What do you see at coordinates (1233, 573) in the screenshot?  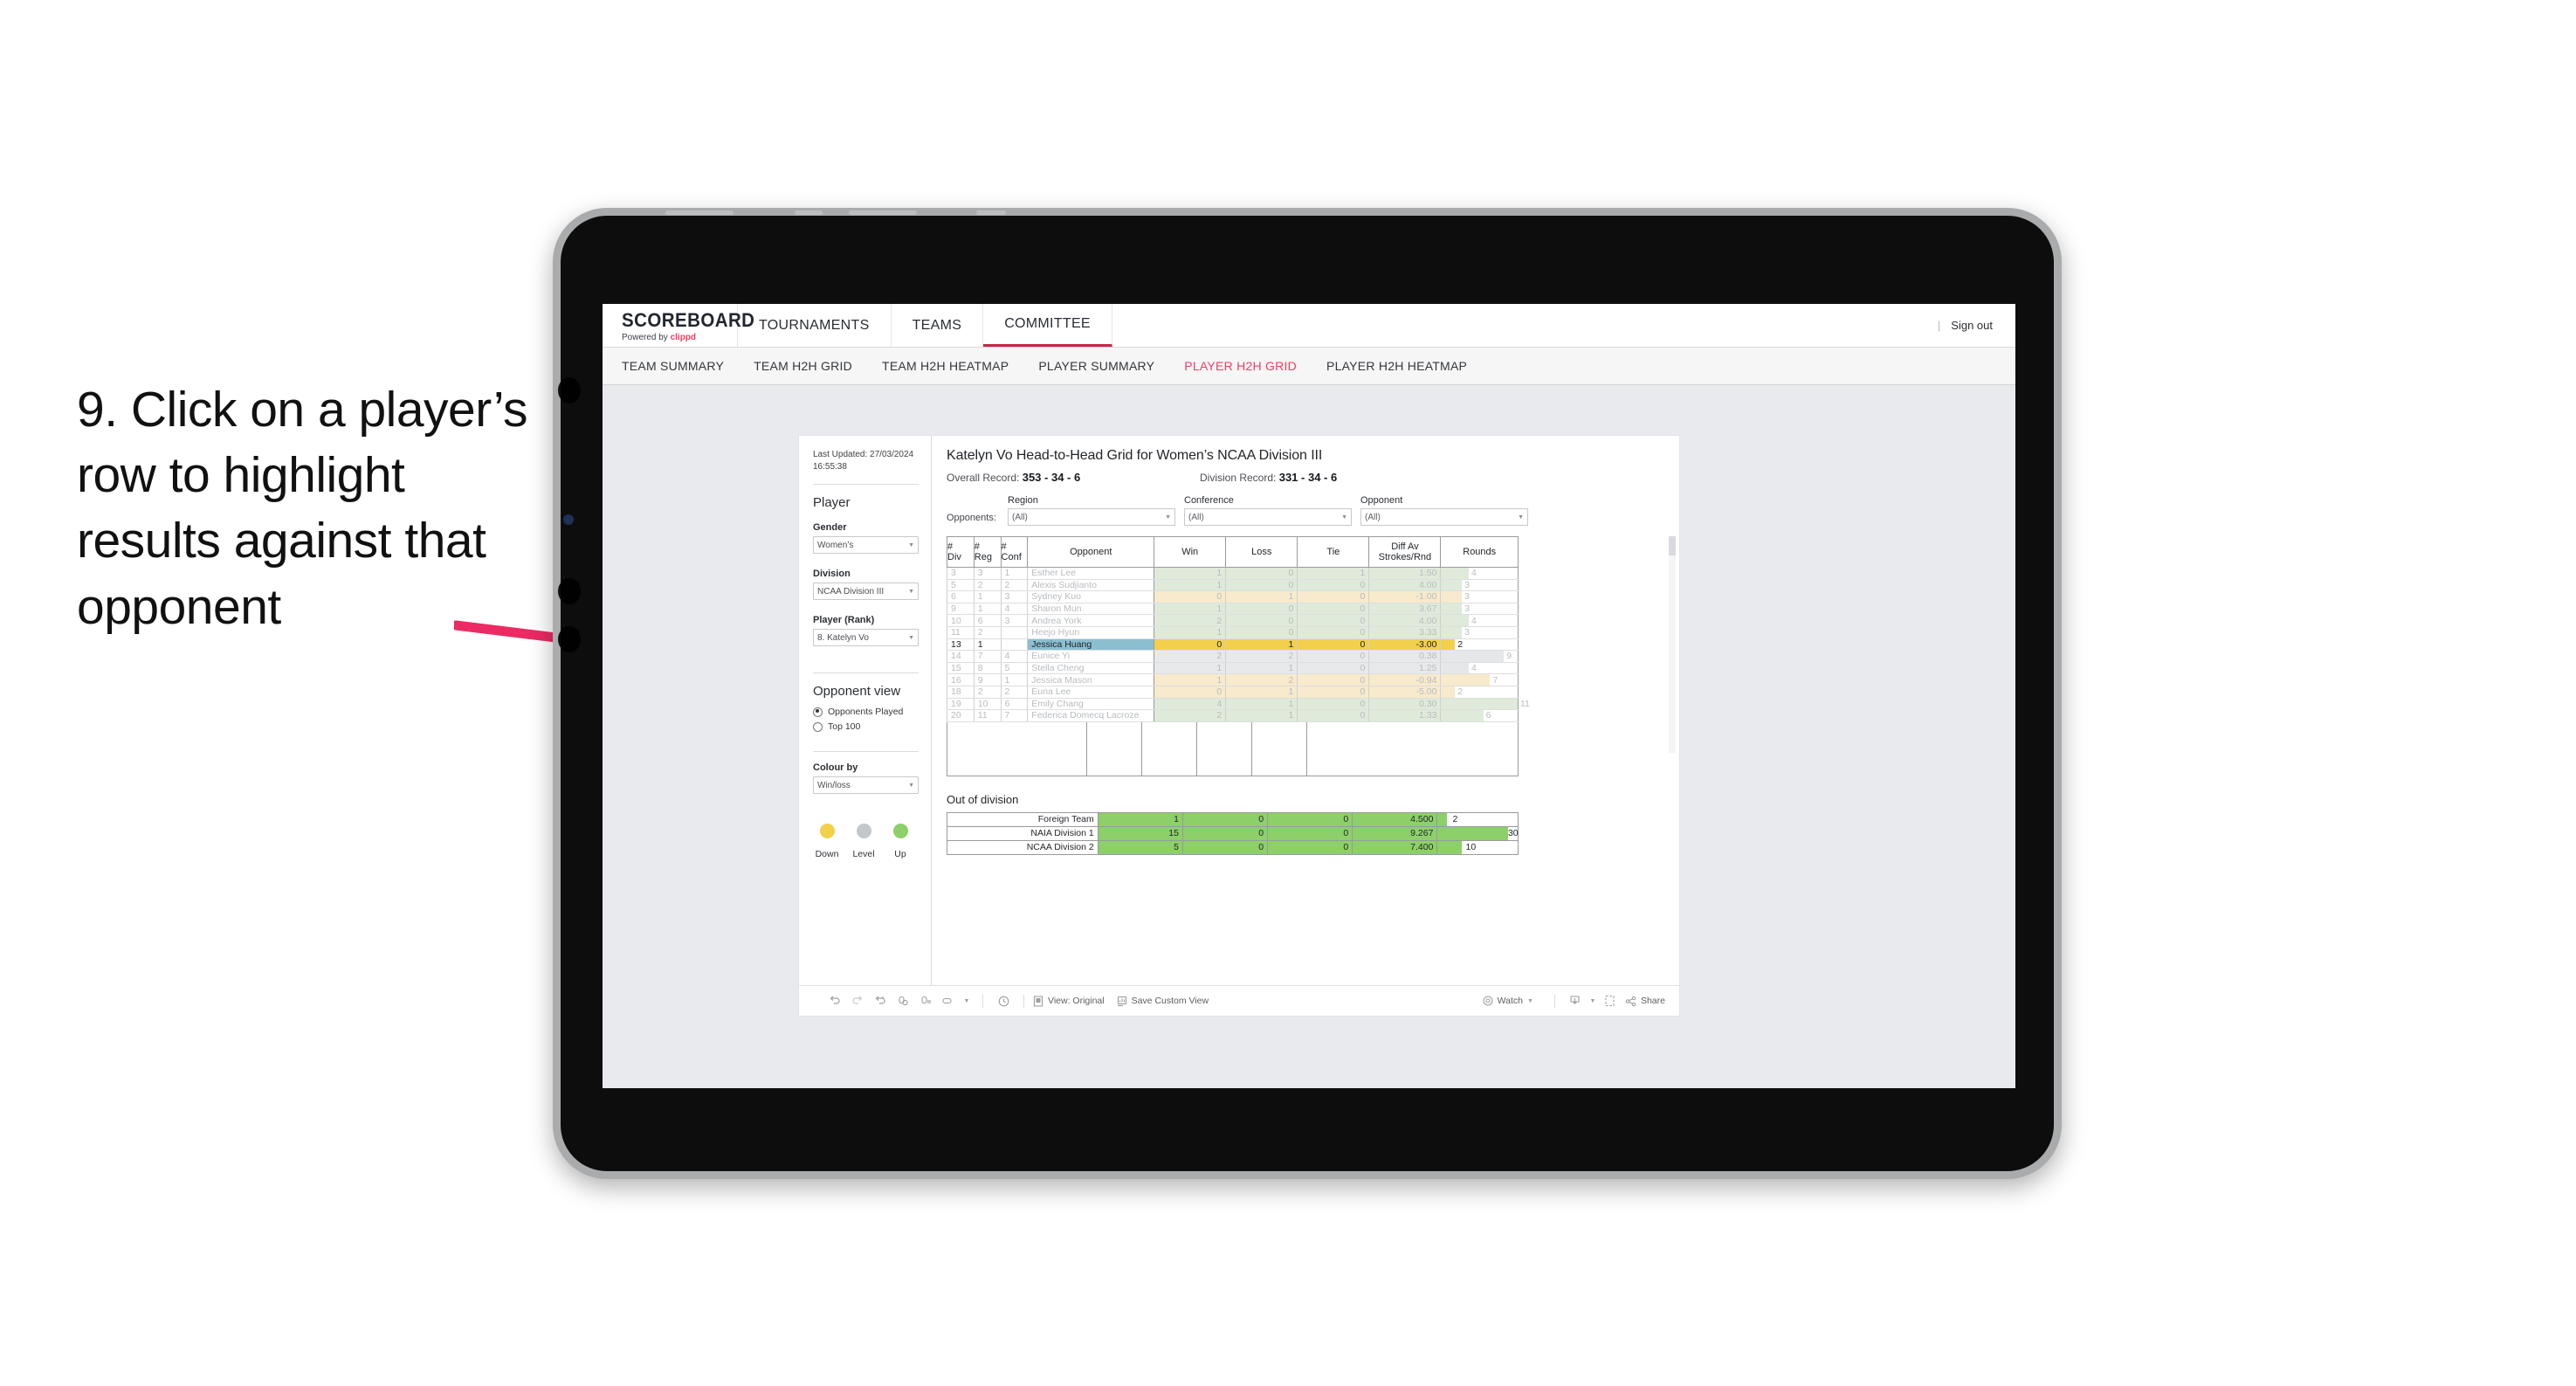 I see `table-row: 3 3 1 Esther Lee 1 0 1 1.50 4` at bounding box center [1233, 573].